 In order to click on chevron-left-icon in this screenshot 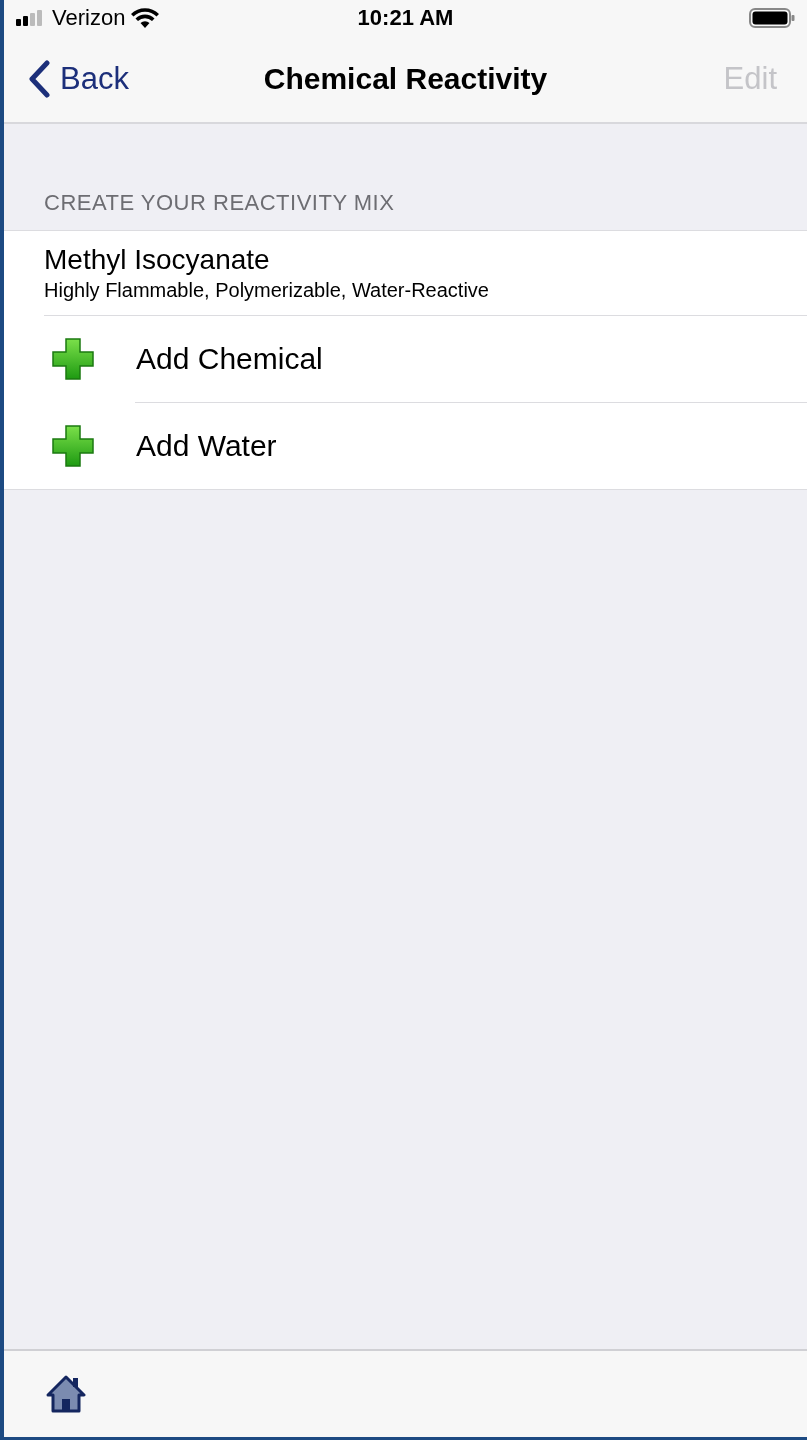, I will do `click(39, 79)`.